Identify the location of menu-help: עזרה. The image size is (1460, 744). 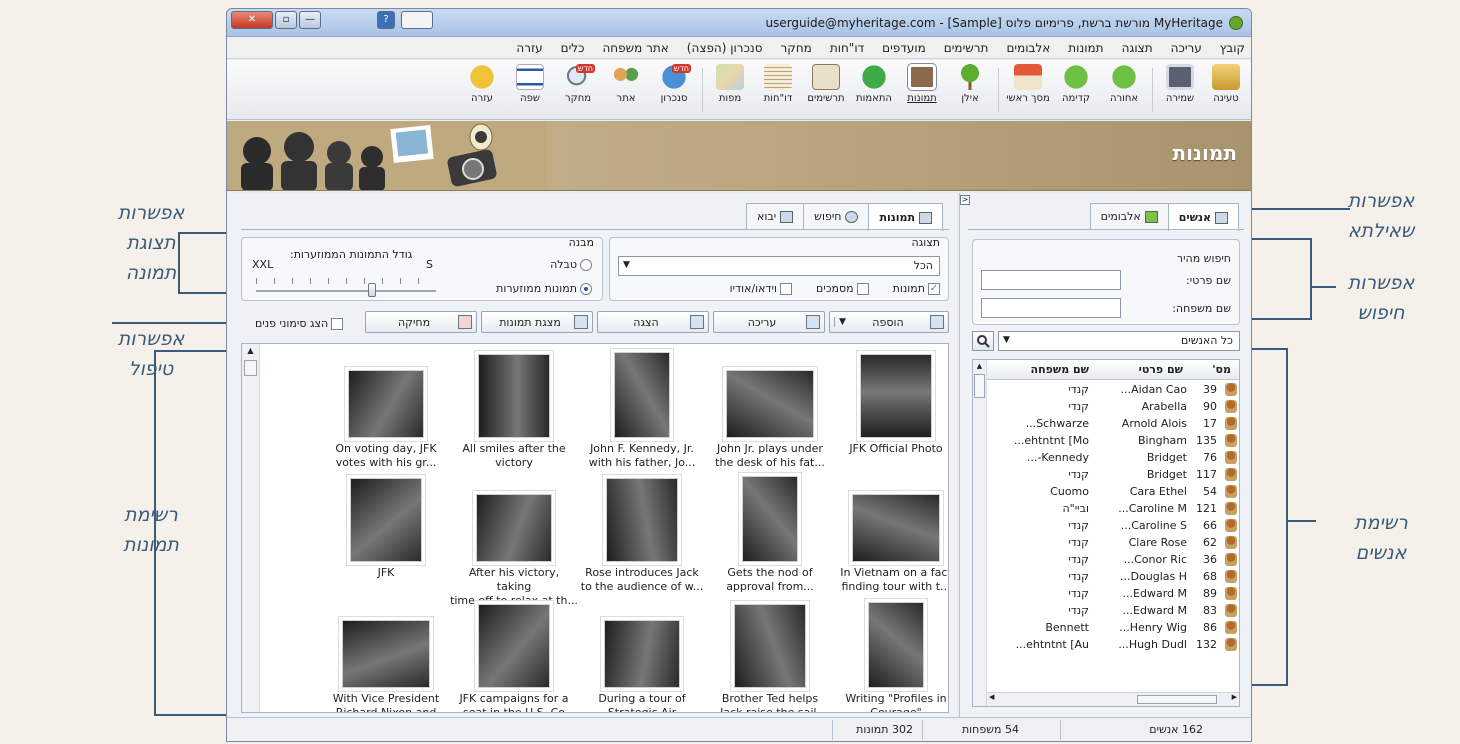
(529, 48).